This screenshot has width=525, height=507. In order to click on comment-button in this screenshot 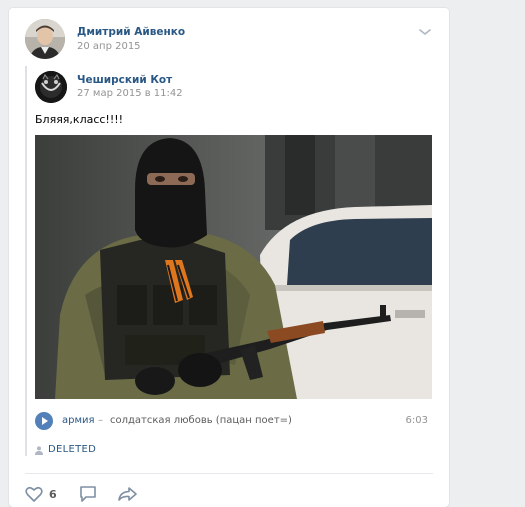, I will do `click(88, 494)`.